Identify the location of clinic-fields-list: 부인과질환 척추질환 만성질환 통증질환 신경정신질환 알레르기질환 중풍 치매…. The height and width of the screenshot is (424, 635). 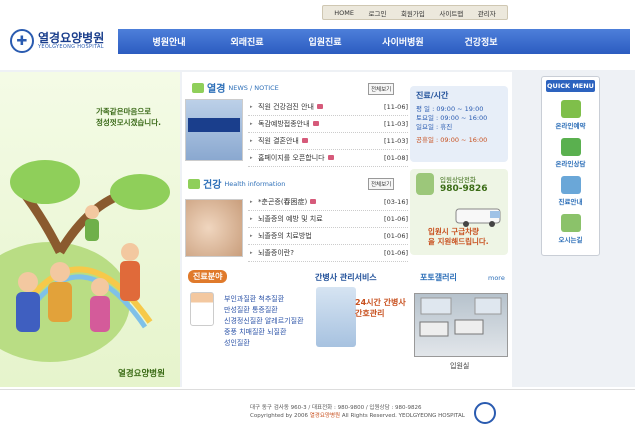
(264, 321).